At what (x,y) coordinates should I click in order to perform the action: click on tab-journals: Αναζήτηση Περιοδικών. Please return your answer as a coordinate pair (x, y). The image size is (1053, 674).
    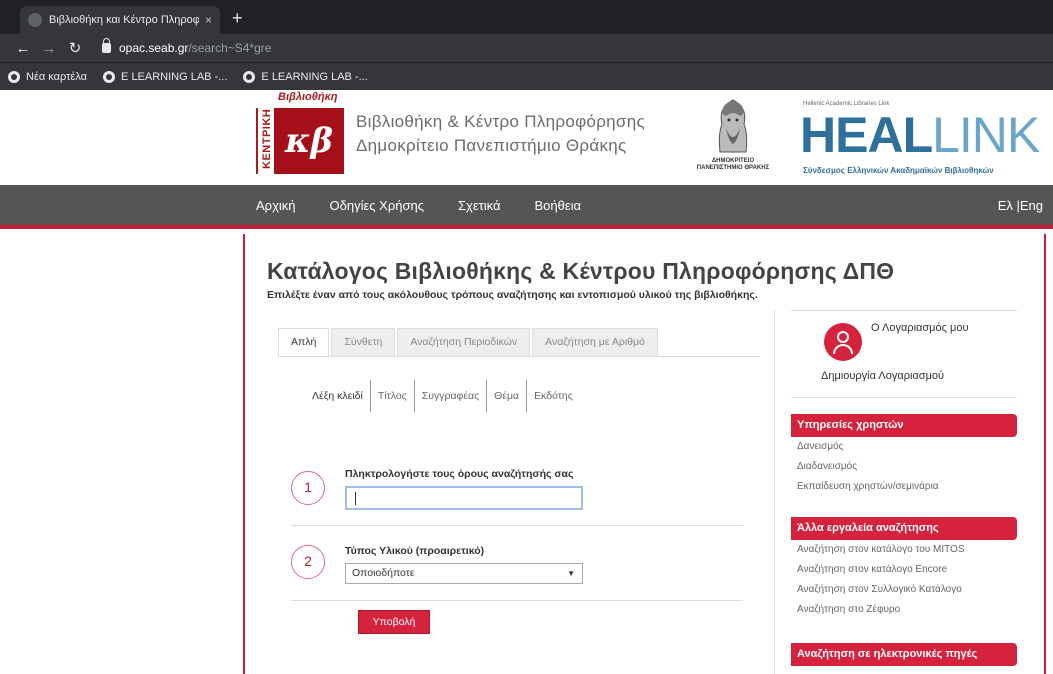
    Looking at the image, I should click on (464, 342).